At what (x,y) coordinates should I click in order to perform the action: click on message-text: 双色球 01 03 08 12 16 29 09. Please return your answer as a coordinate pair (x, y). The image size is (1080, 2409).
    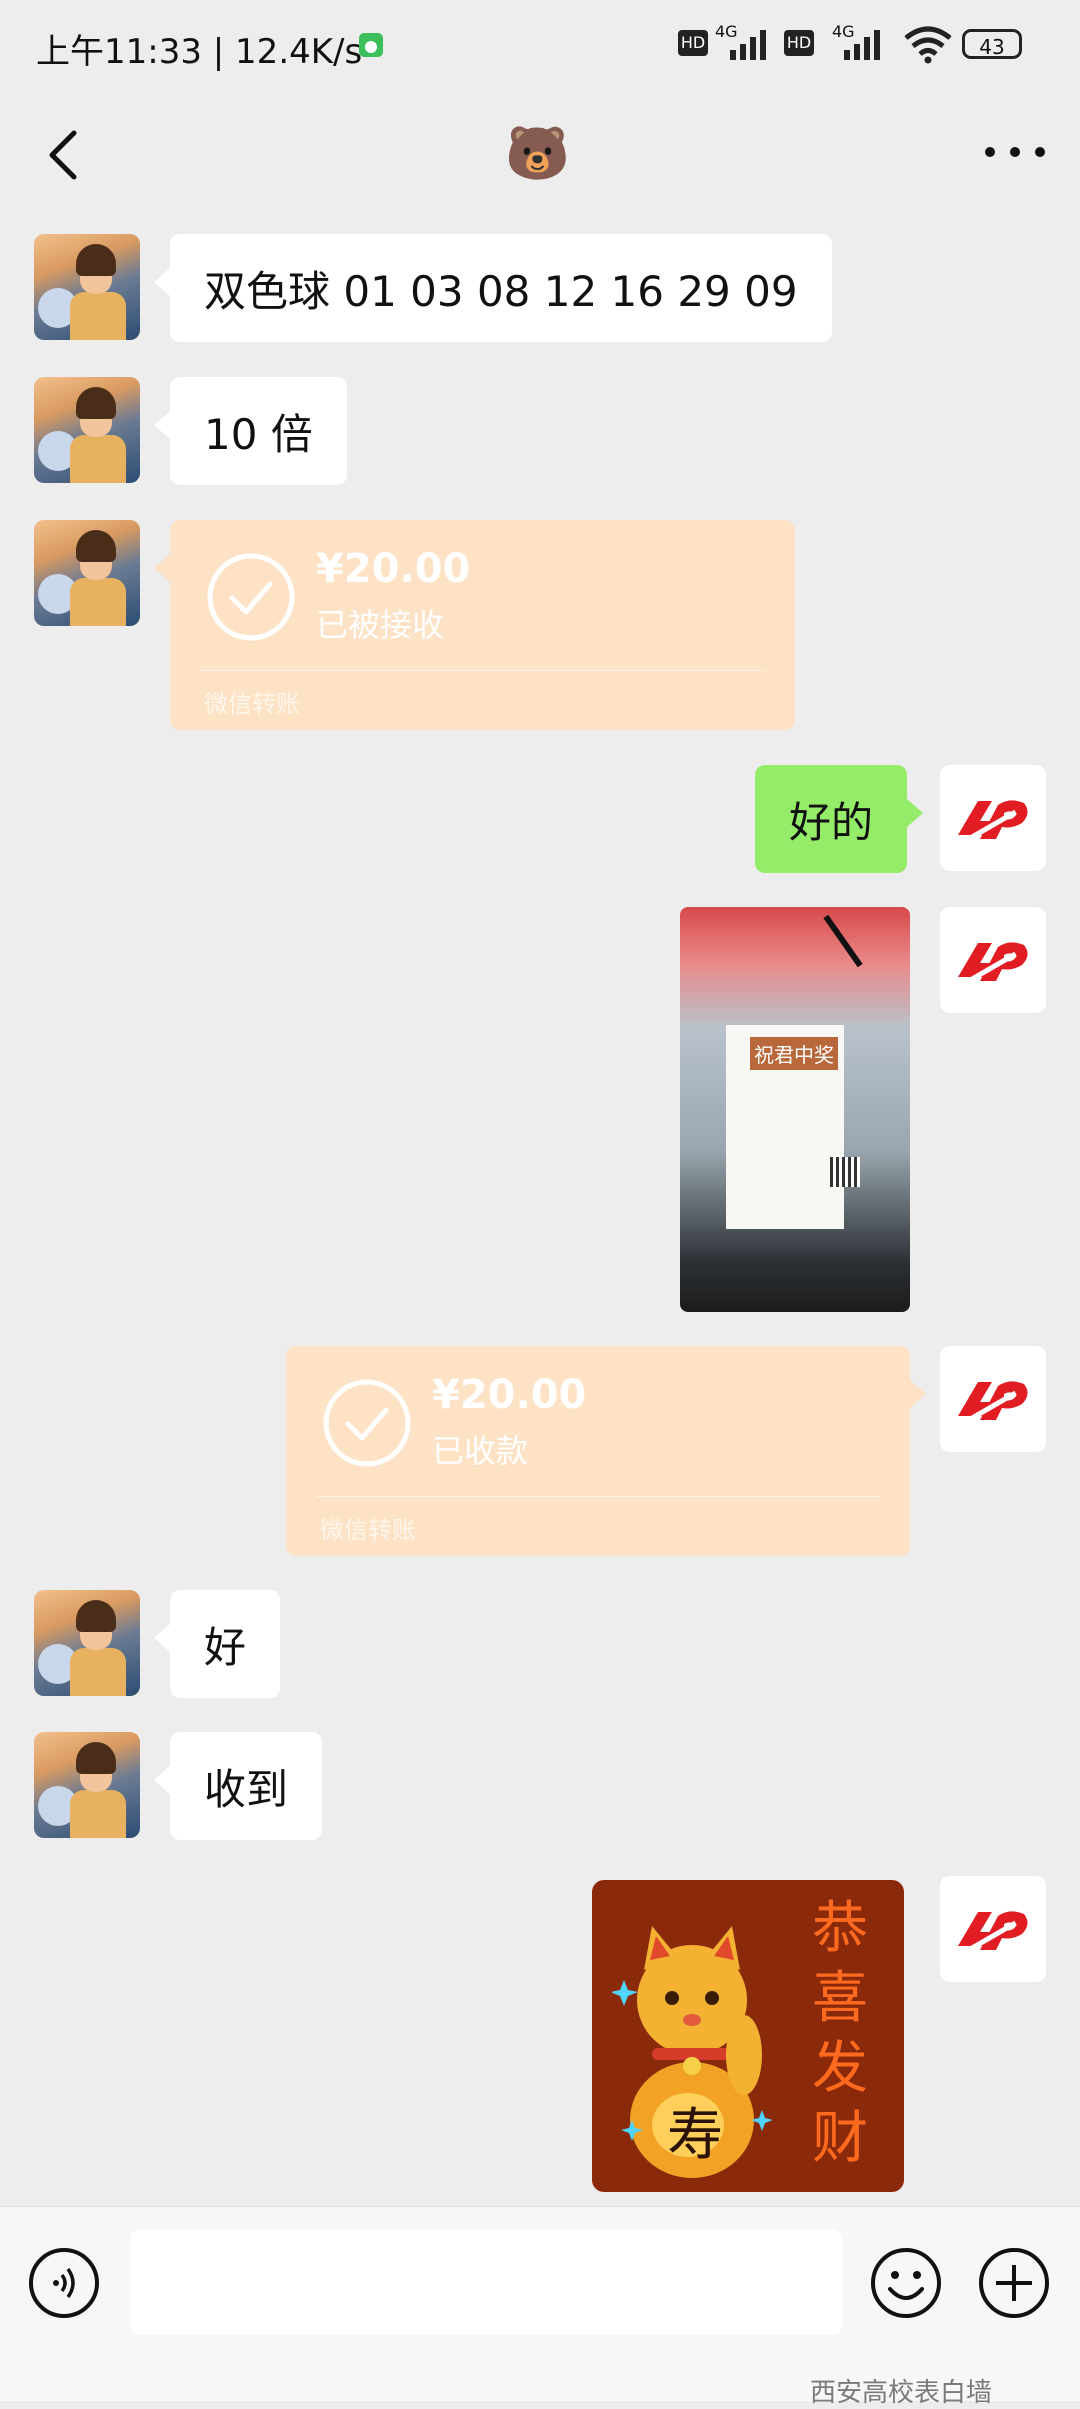
    Looking at the image, I should click on (501, 291).